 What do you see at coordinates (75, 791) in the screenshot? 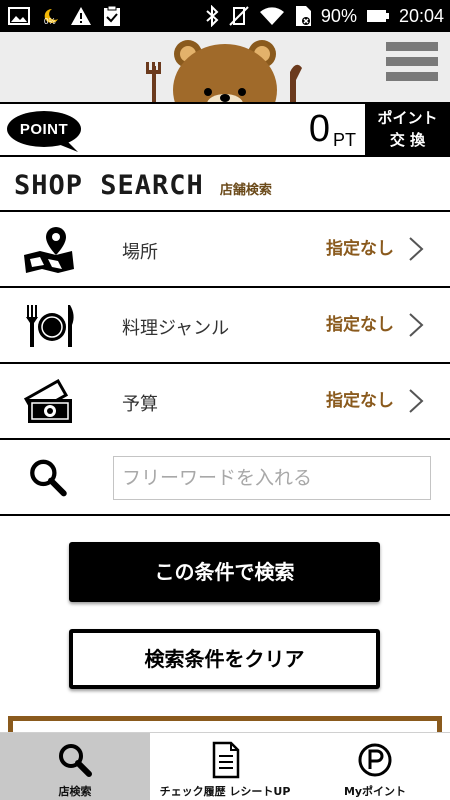
I see `nav-label-shop-search: 店検索` at bounding box center [75, 791].